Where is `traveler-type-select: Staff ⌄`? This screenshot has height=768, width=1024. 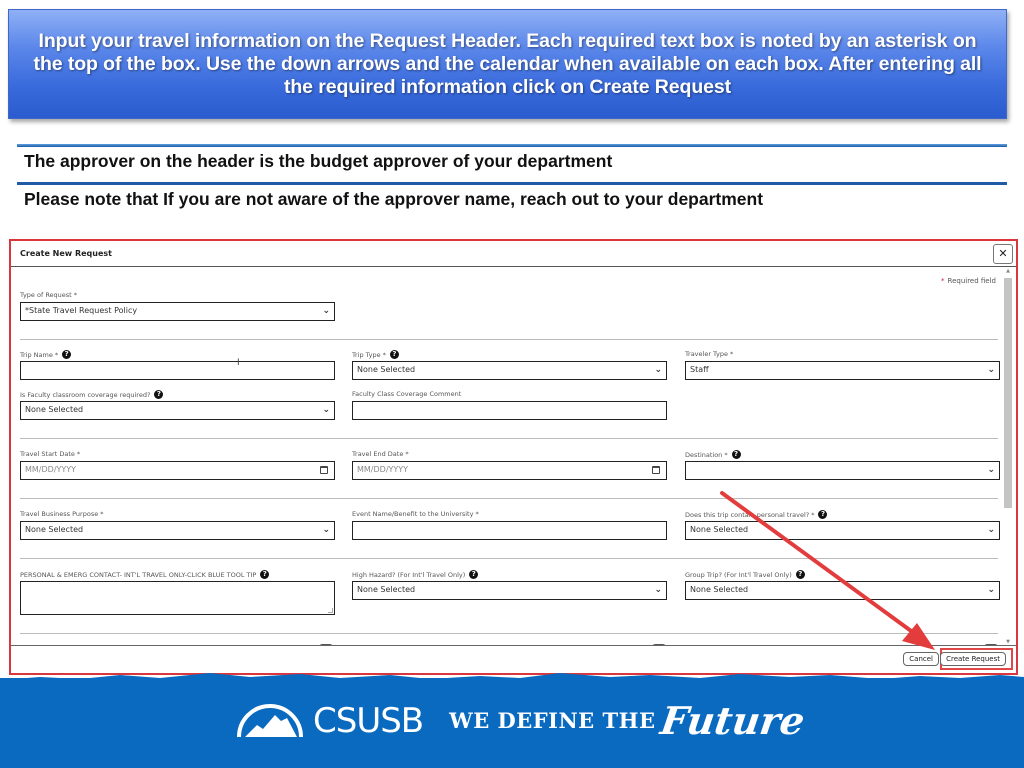 traveler-type-select: Staff ⌄ is located at coordinates (842, 370).